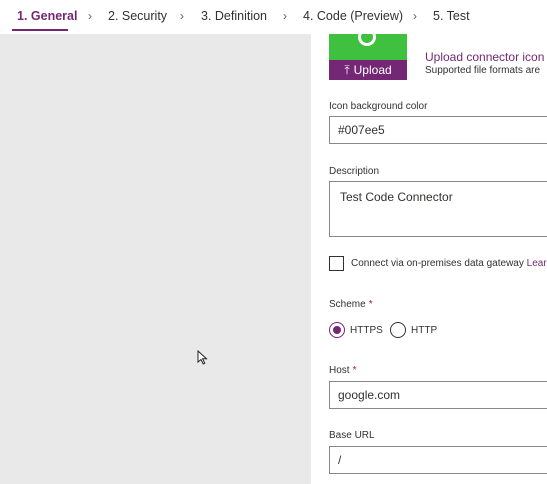  I want to click on radio-https-label: HTTPS, so click(366, 330).